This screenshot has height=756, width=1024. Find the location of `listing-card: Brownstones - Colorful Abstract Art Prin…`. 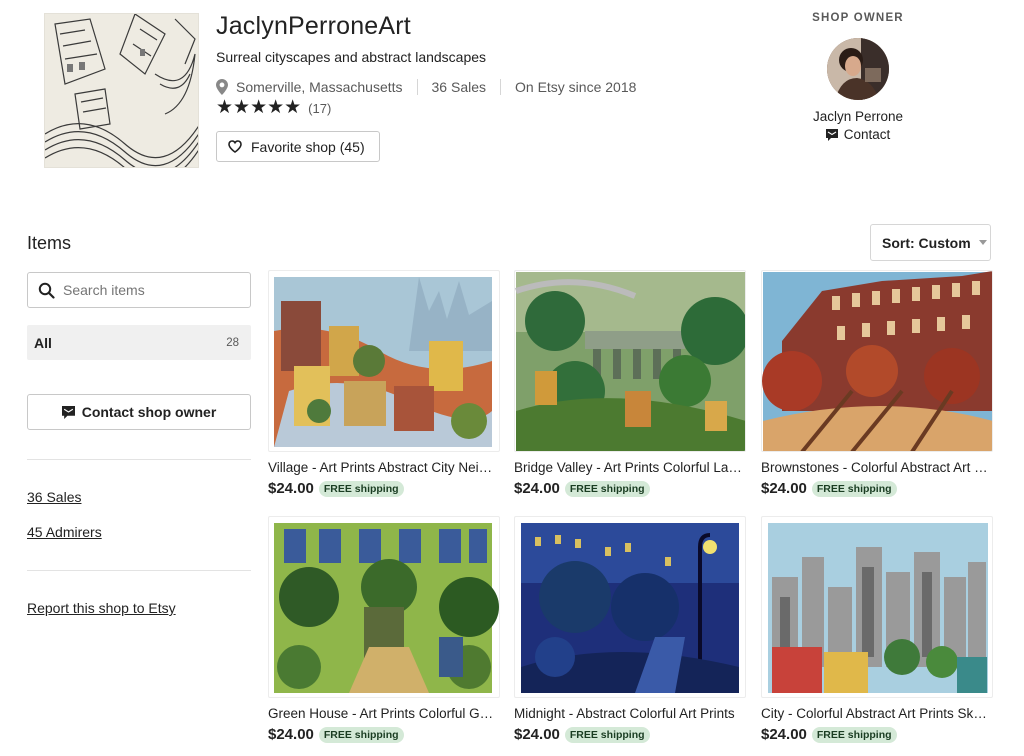

listing-card: Brownstones - Colorful Abstract Art Prin… is located at coordinates (877, 383).